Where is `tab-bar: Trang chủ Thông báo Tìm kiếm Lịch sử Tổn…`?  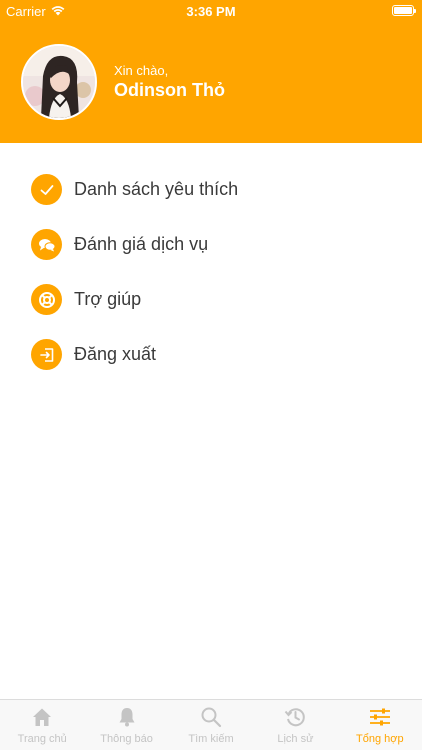
tab-bar: Trang chủ Thông báo Tìm kiếm Lịch sử Tổn… is located at coordinates (211, 724).